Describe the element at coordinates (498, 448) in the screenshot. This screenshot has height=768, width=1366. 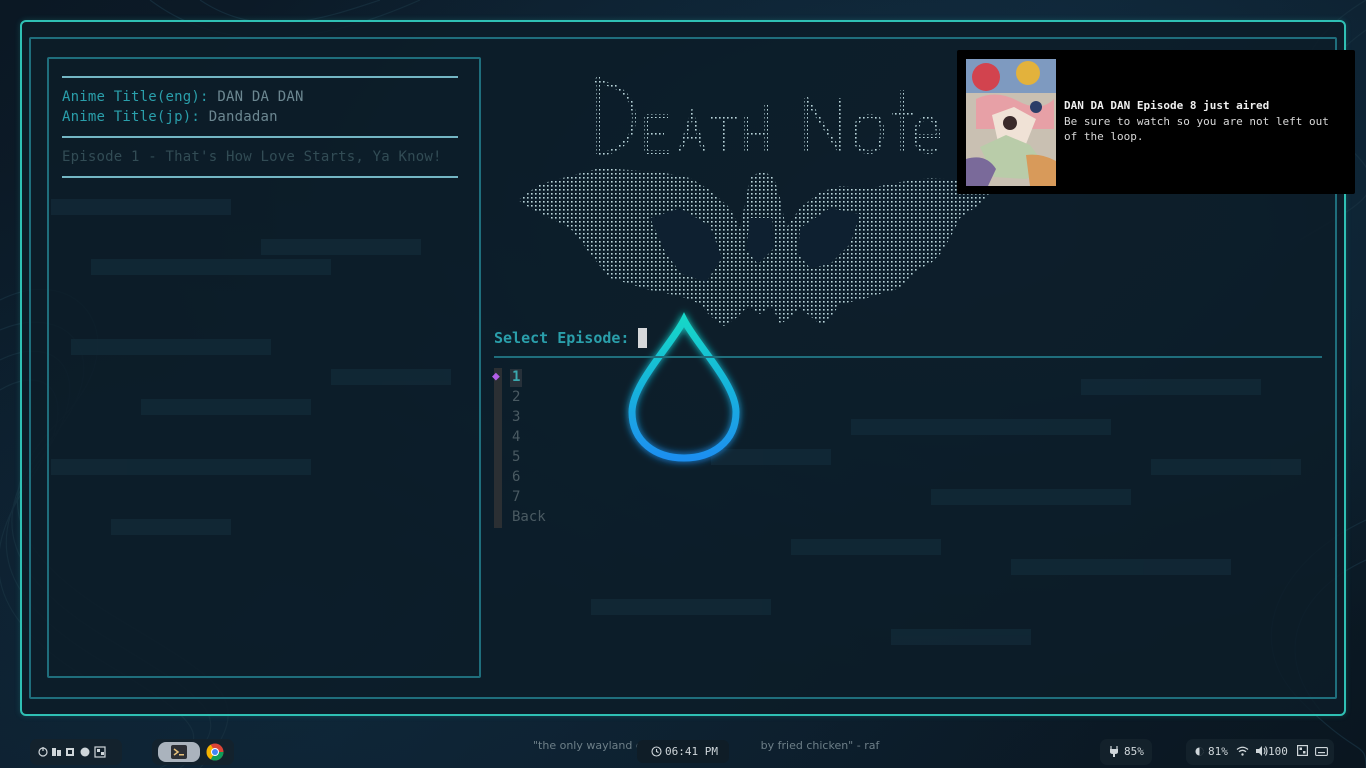
I see `episode-list-gutter` at that location.